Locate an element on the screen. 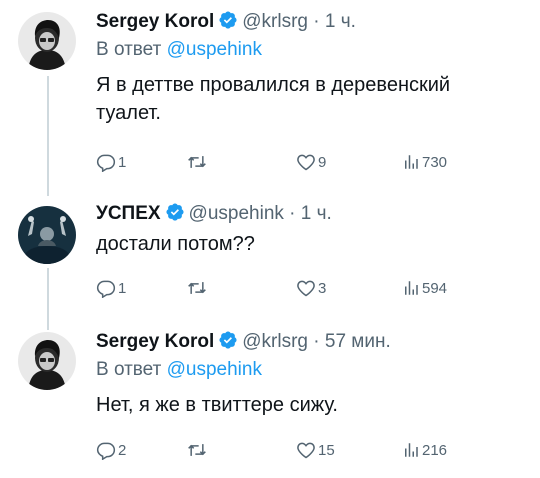 This screenshot has width=540, height=478. views-button: 594 is located at coordinates (424, 288).